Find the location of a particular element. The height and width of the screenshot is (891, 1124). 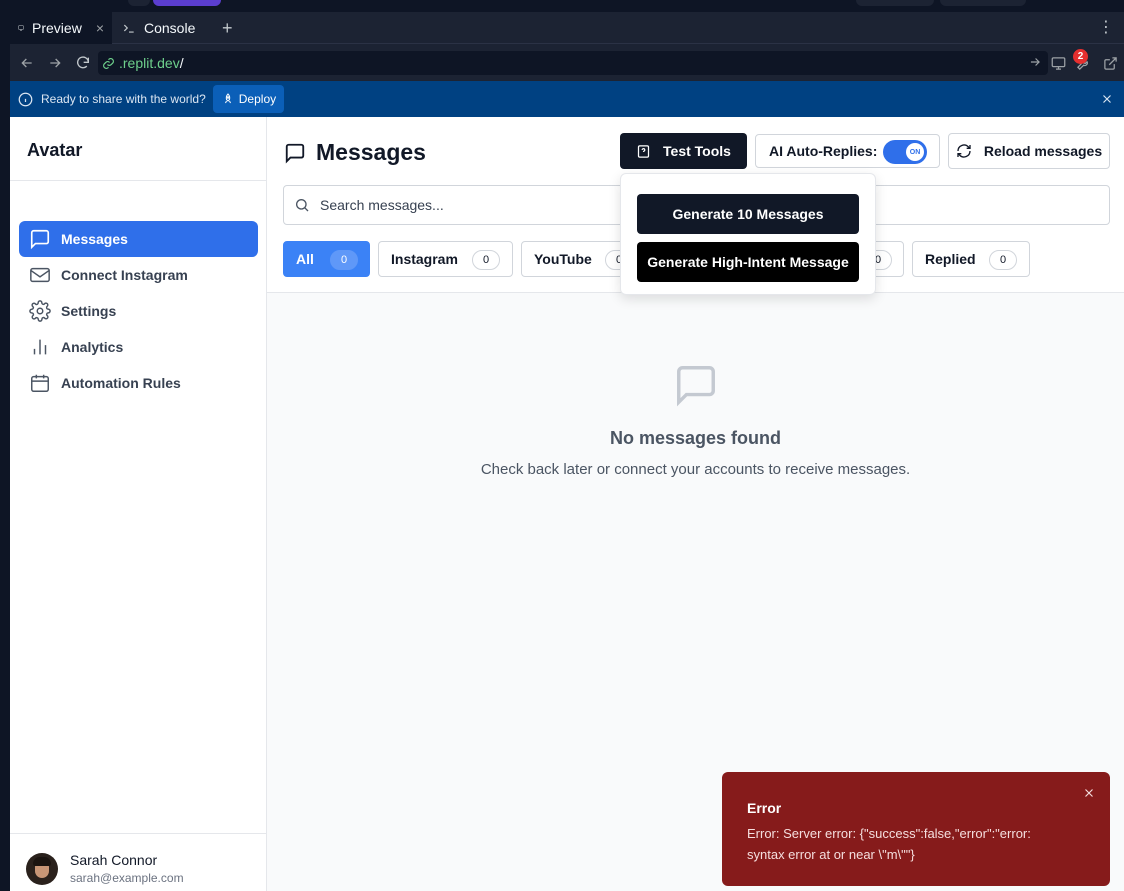

test-tools-button: Test Tools is located at coordinates (683, 151).